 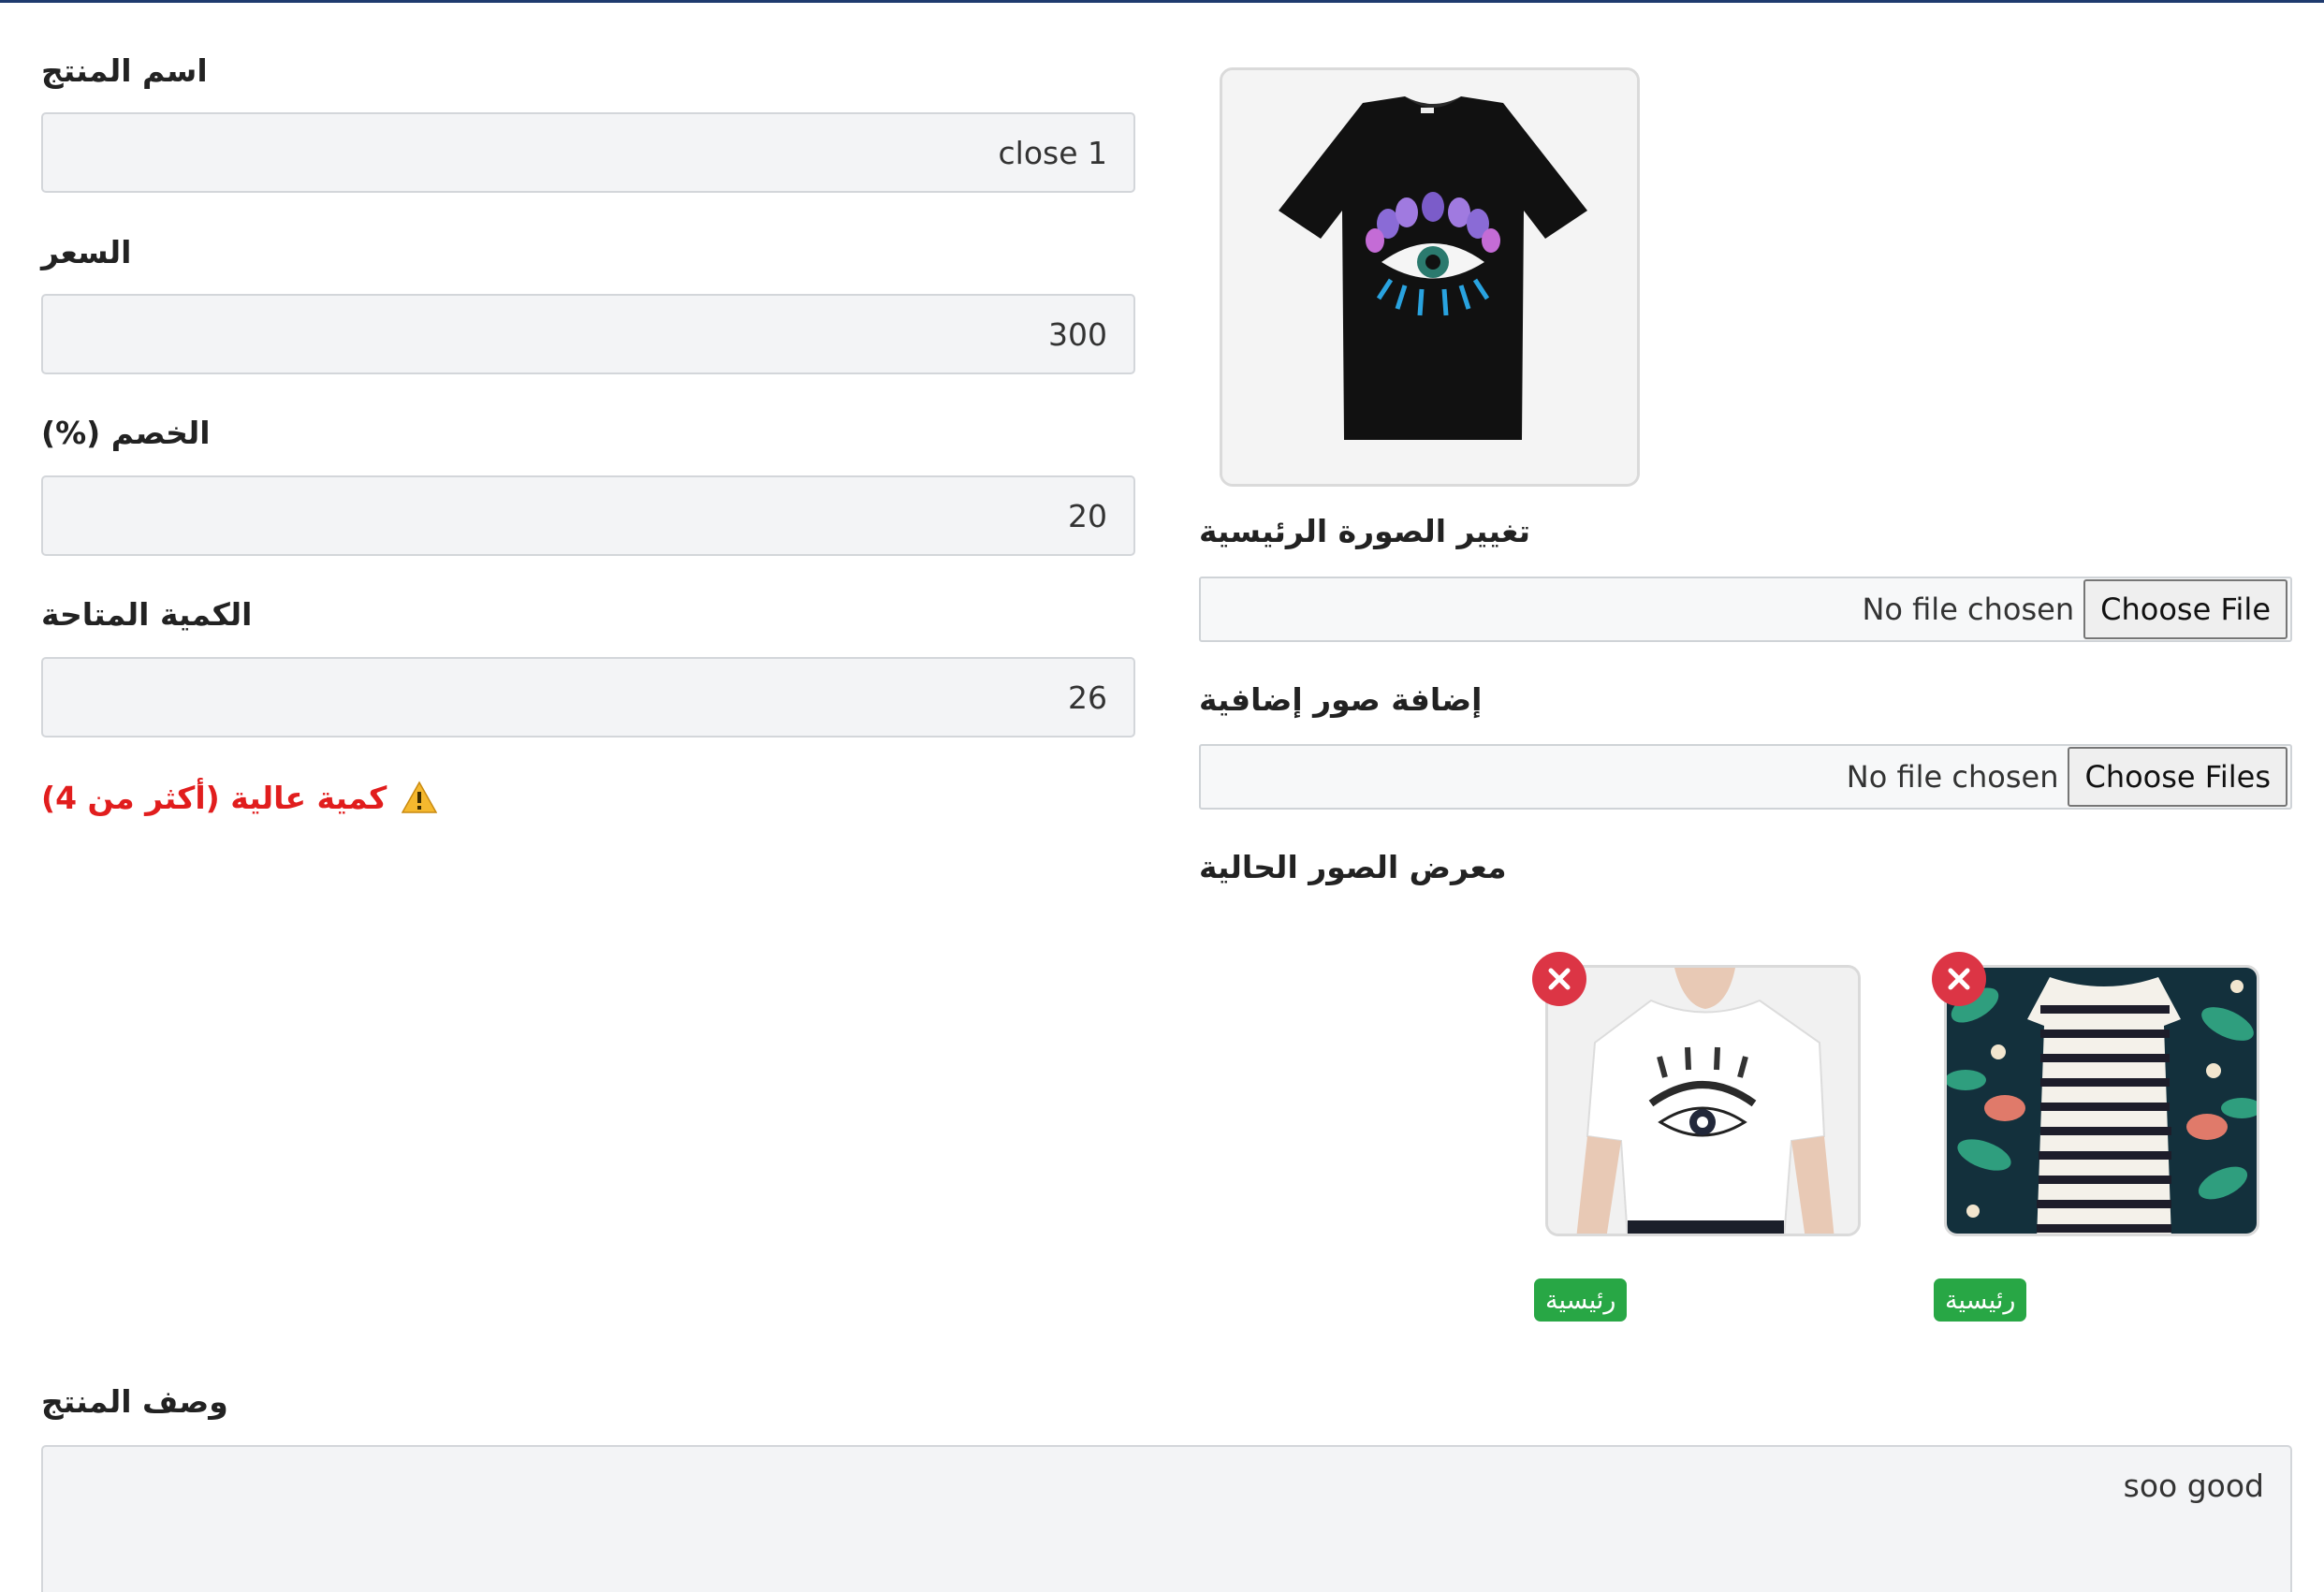 What do you see at coordinates (588, 697) in the screenshot?
I see `quantity-input: 26` at bounding box center [588, 697].